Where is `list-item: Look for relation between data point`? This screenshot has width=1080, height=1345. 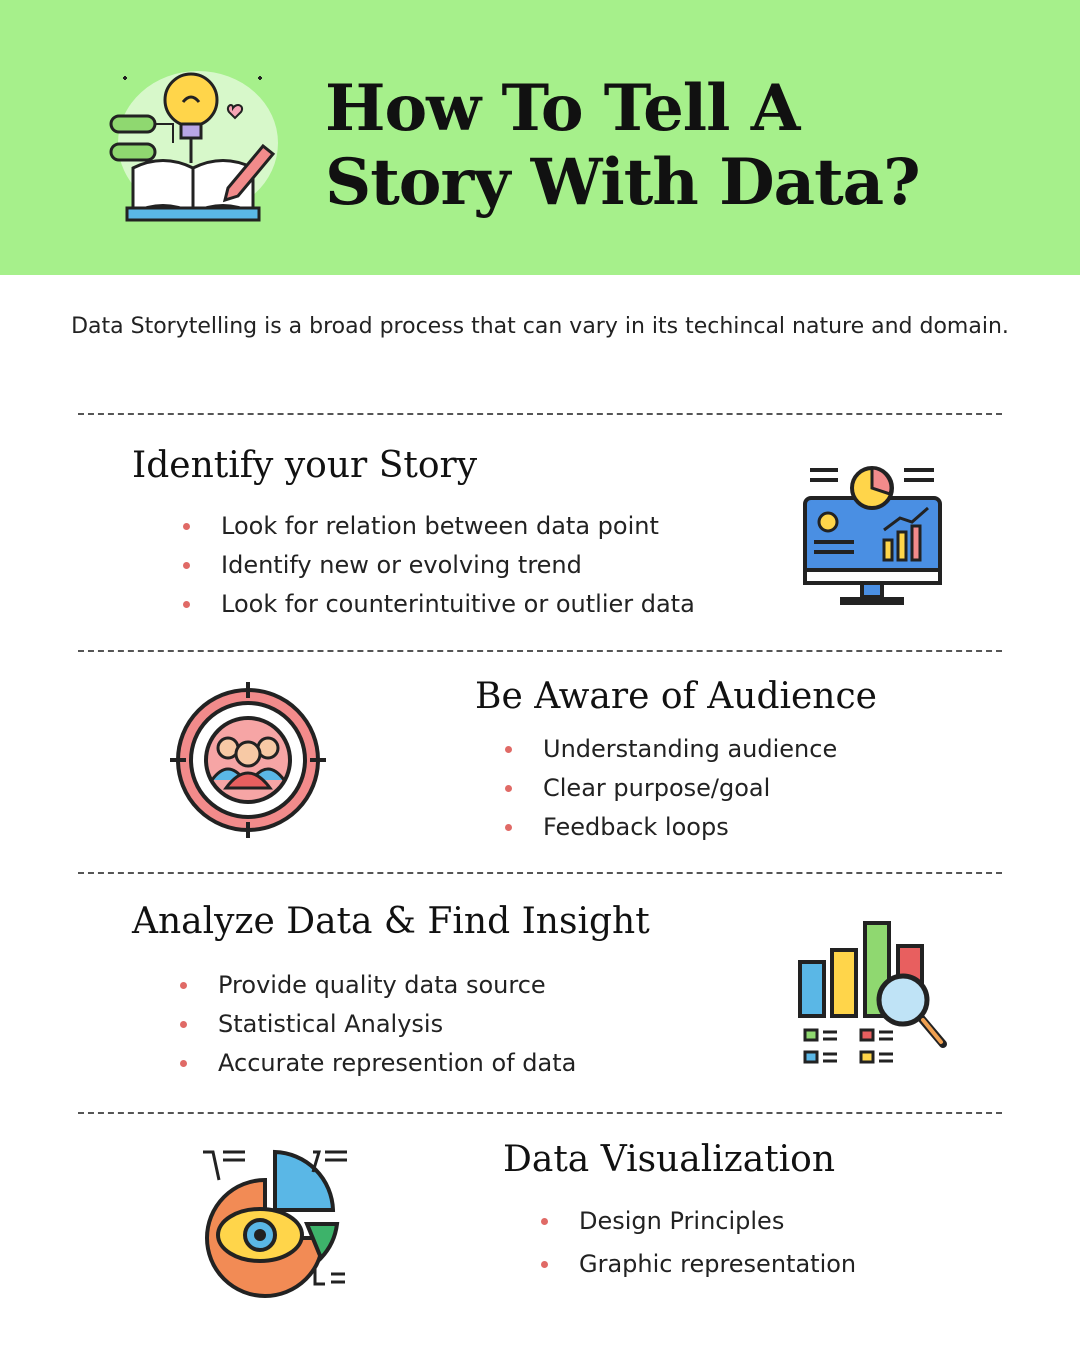
list-item: Look for relation between data point is located at coordinates (439, 526).